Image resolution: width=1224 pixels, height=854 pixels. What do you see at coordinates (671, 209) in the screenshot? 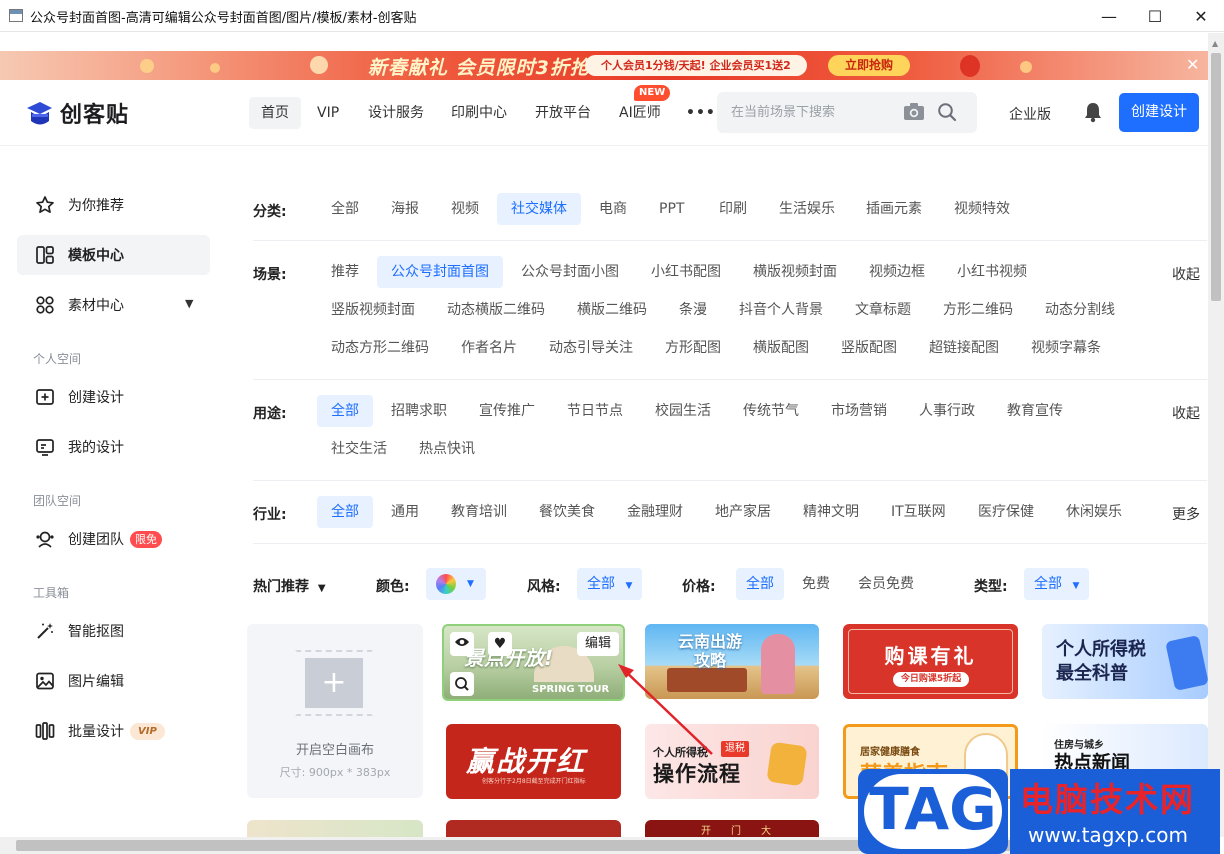
I see `category-chip: PPT` at bounding box center [671, 209].